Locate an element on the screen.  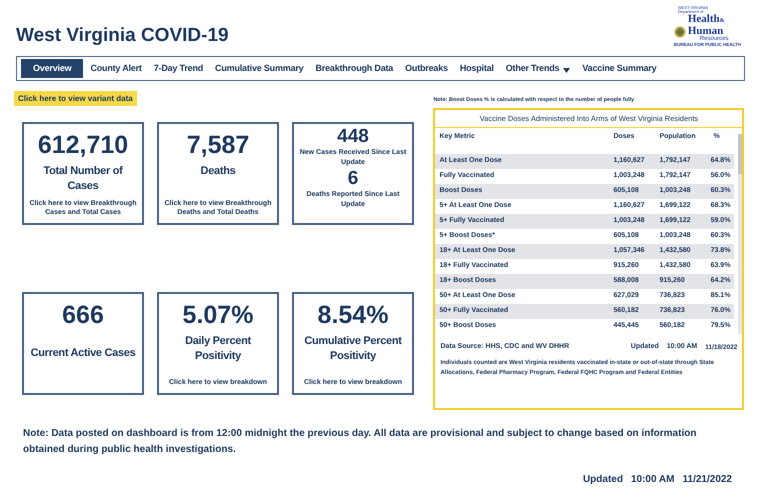
stat-label: Cumulative Percent Positivity is located at coordinates (353, 349).